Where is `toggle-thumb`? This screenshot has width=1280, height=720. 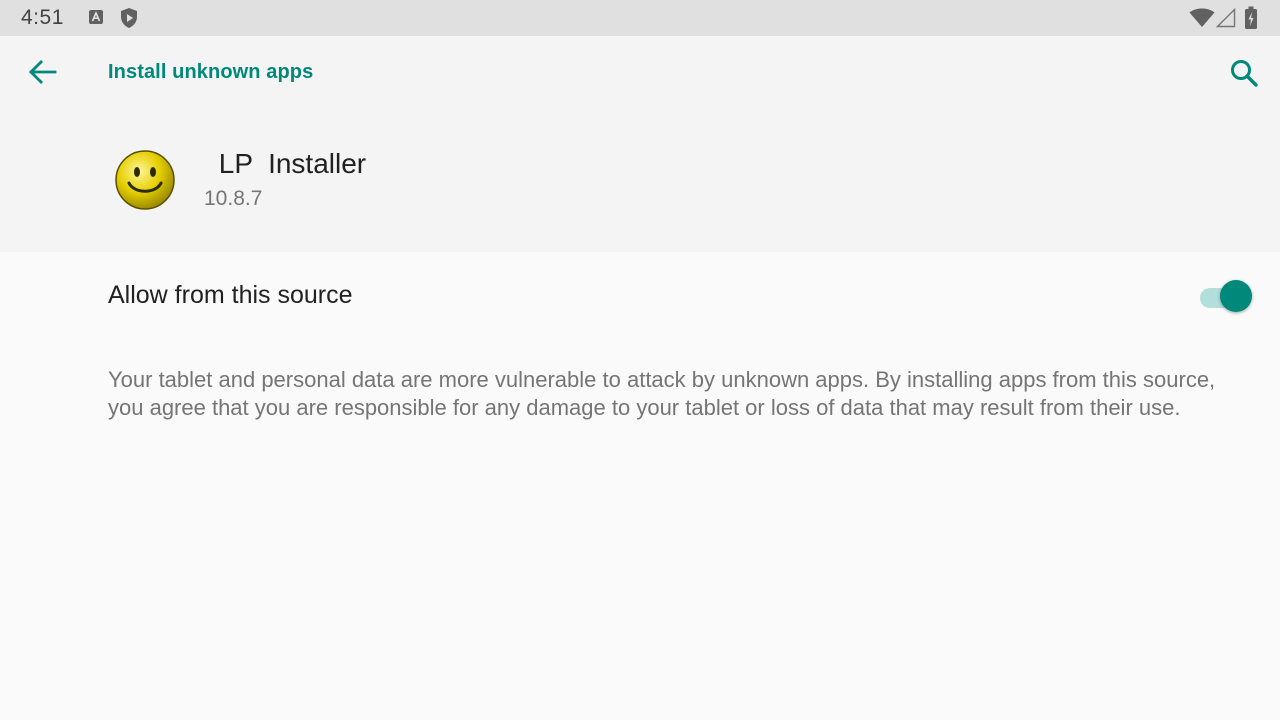 toggle-thumb is located at coordinates (1236, 296).